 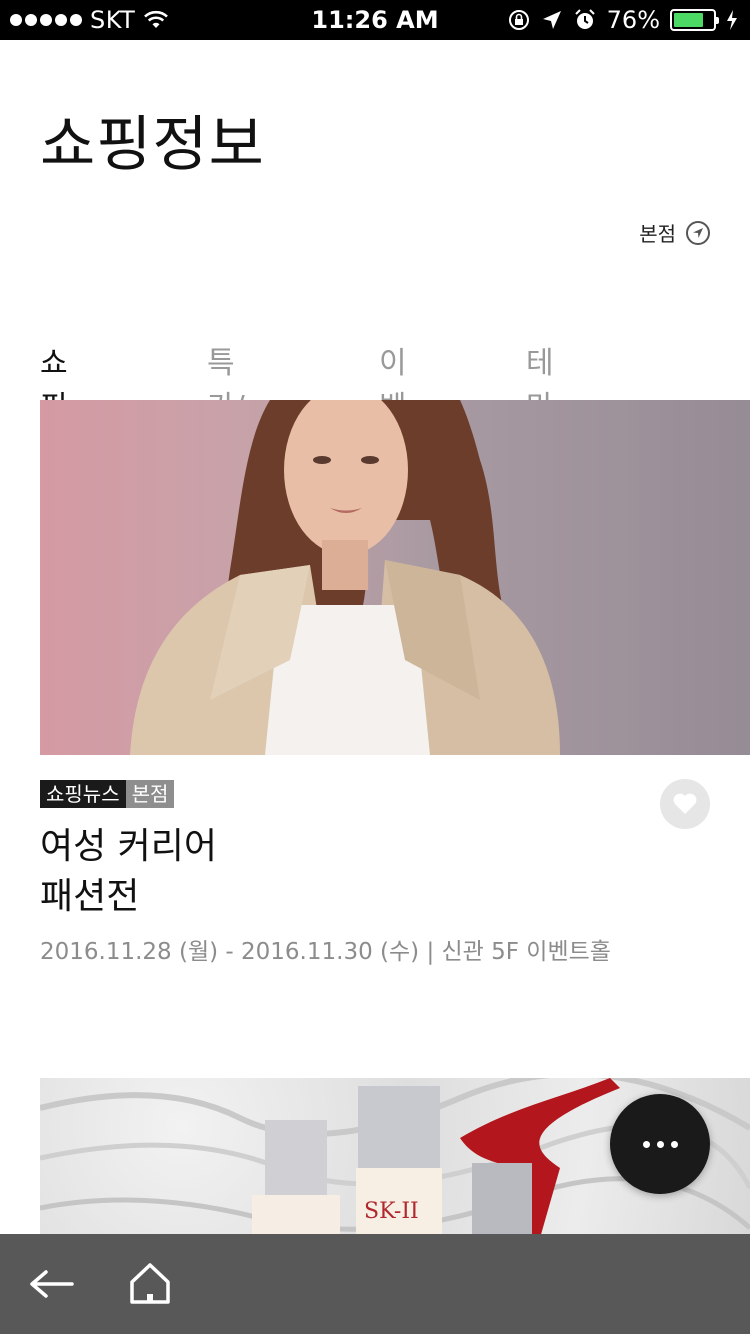 I want to click on branch-selector: 본점, so click(x=674, y=232).